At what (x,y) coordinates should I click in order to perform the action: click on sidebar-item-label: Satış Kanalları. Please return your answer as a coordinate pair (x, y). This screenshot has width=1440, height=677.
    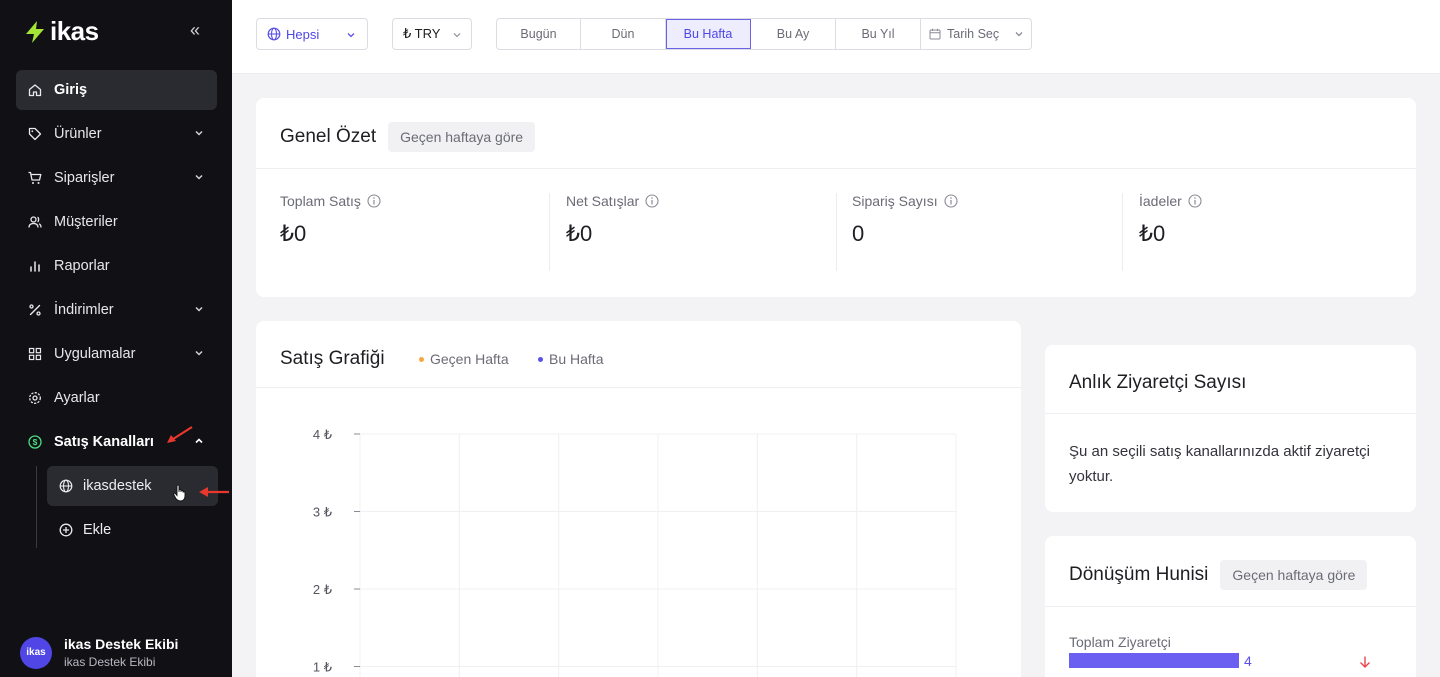
    Looking at the image, I should click on (104, 442).